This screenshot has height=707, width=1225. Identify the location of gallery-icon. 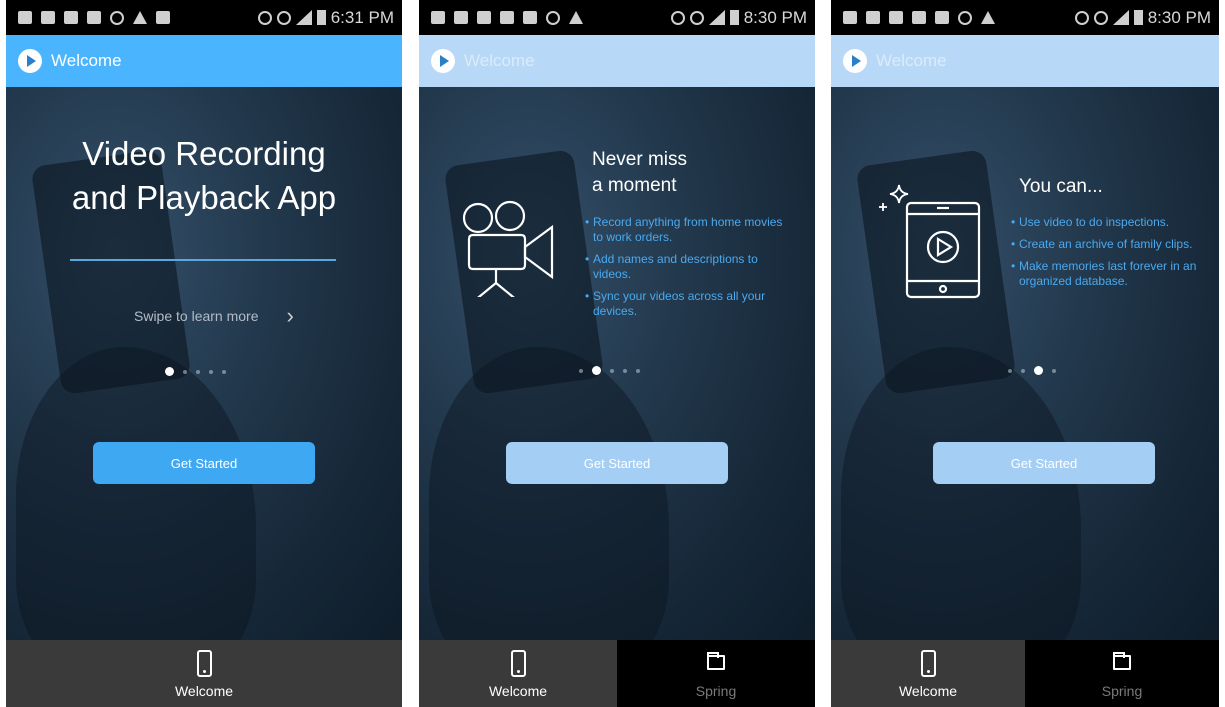
(94, 17).